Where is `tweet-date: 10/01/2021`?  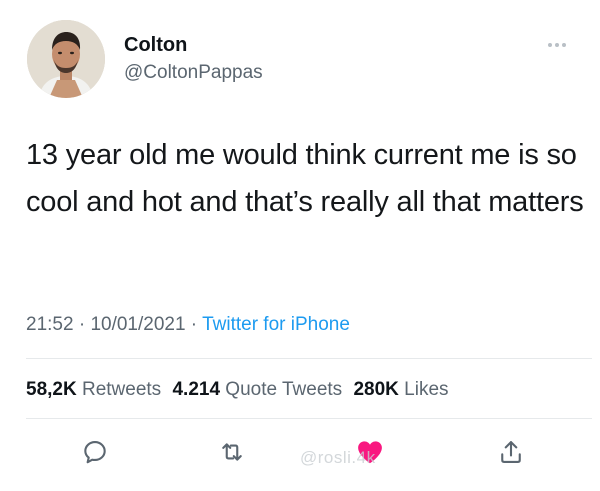
tweet-date: 10/01/2021 is located at coordinates (137, 324).